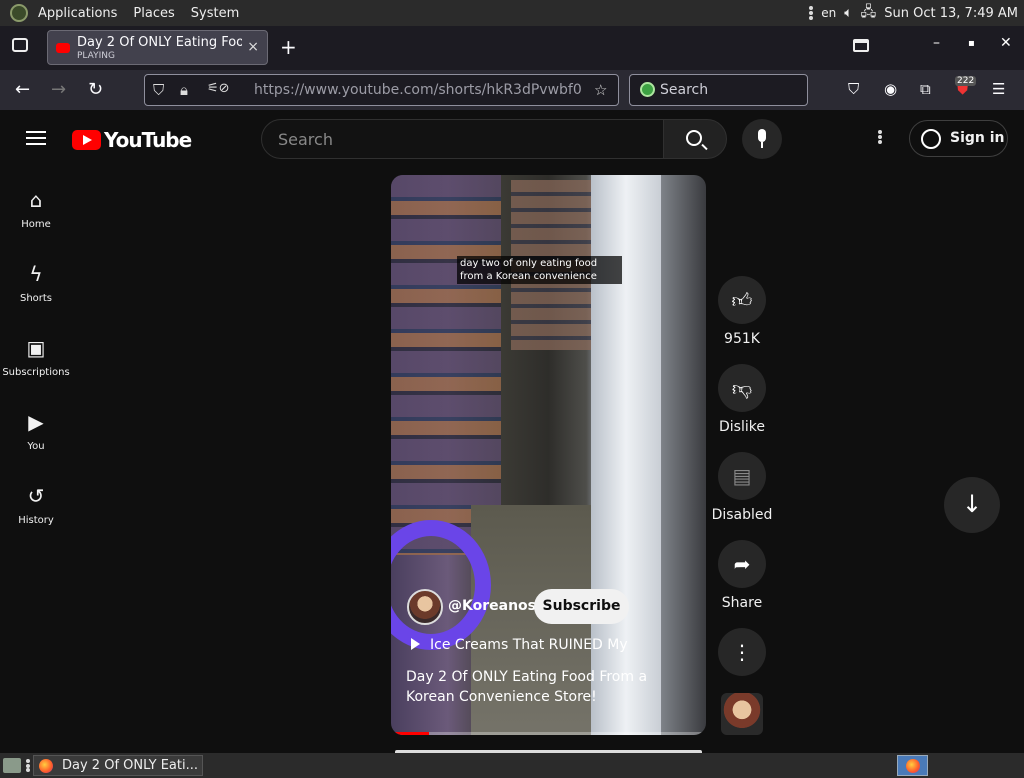 This screenshot has width=1024, height=778. I want to click on menu-system: System, so click(215, 13).